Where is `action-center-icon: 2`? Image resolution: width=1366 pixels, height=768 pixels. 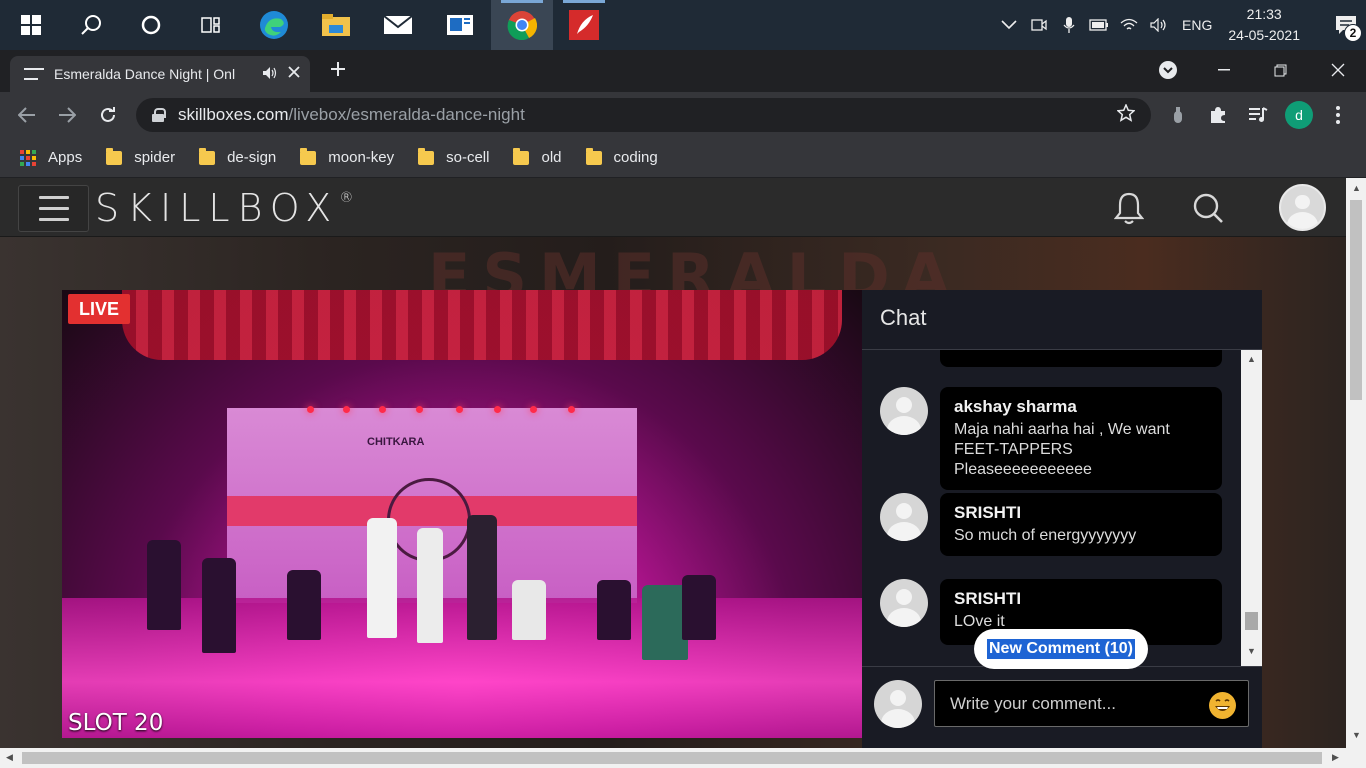
action-center-icon: 2 is located at coordinates (1346, 25).